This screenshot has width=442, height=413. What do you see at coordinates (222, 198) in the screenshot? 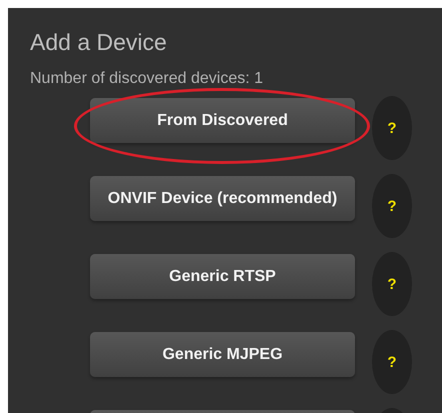
I see `device-type-button: ONVIF Device (recommended)` at bounding box center [222, 198].